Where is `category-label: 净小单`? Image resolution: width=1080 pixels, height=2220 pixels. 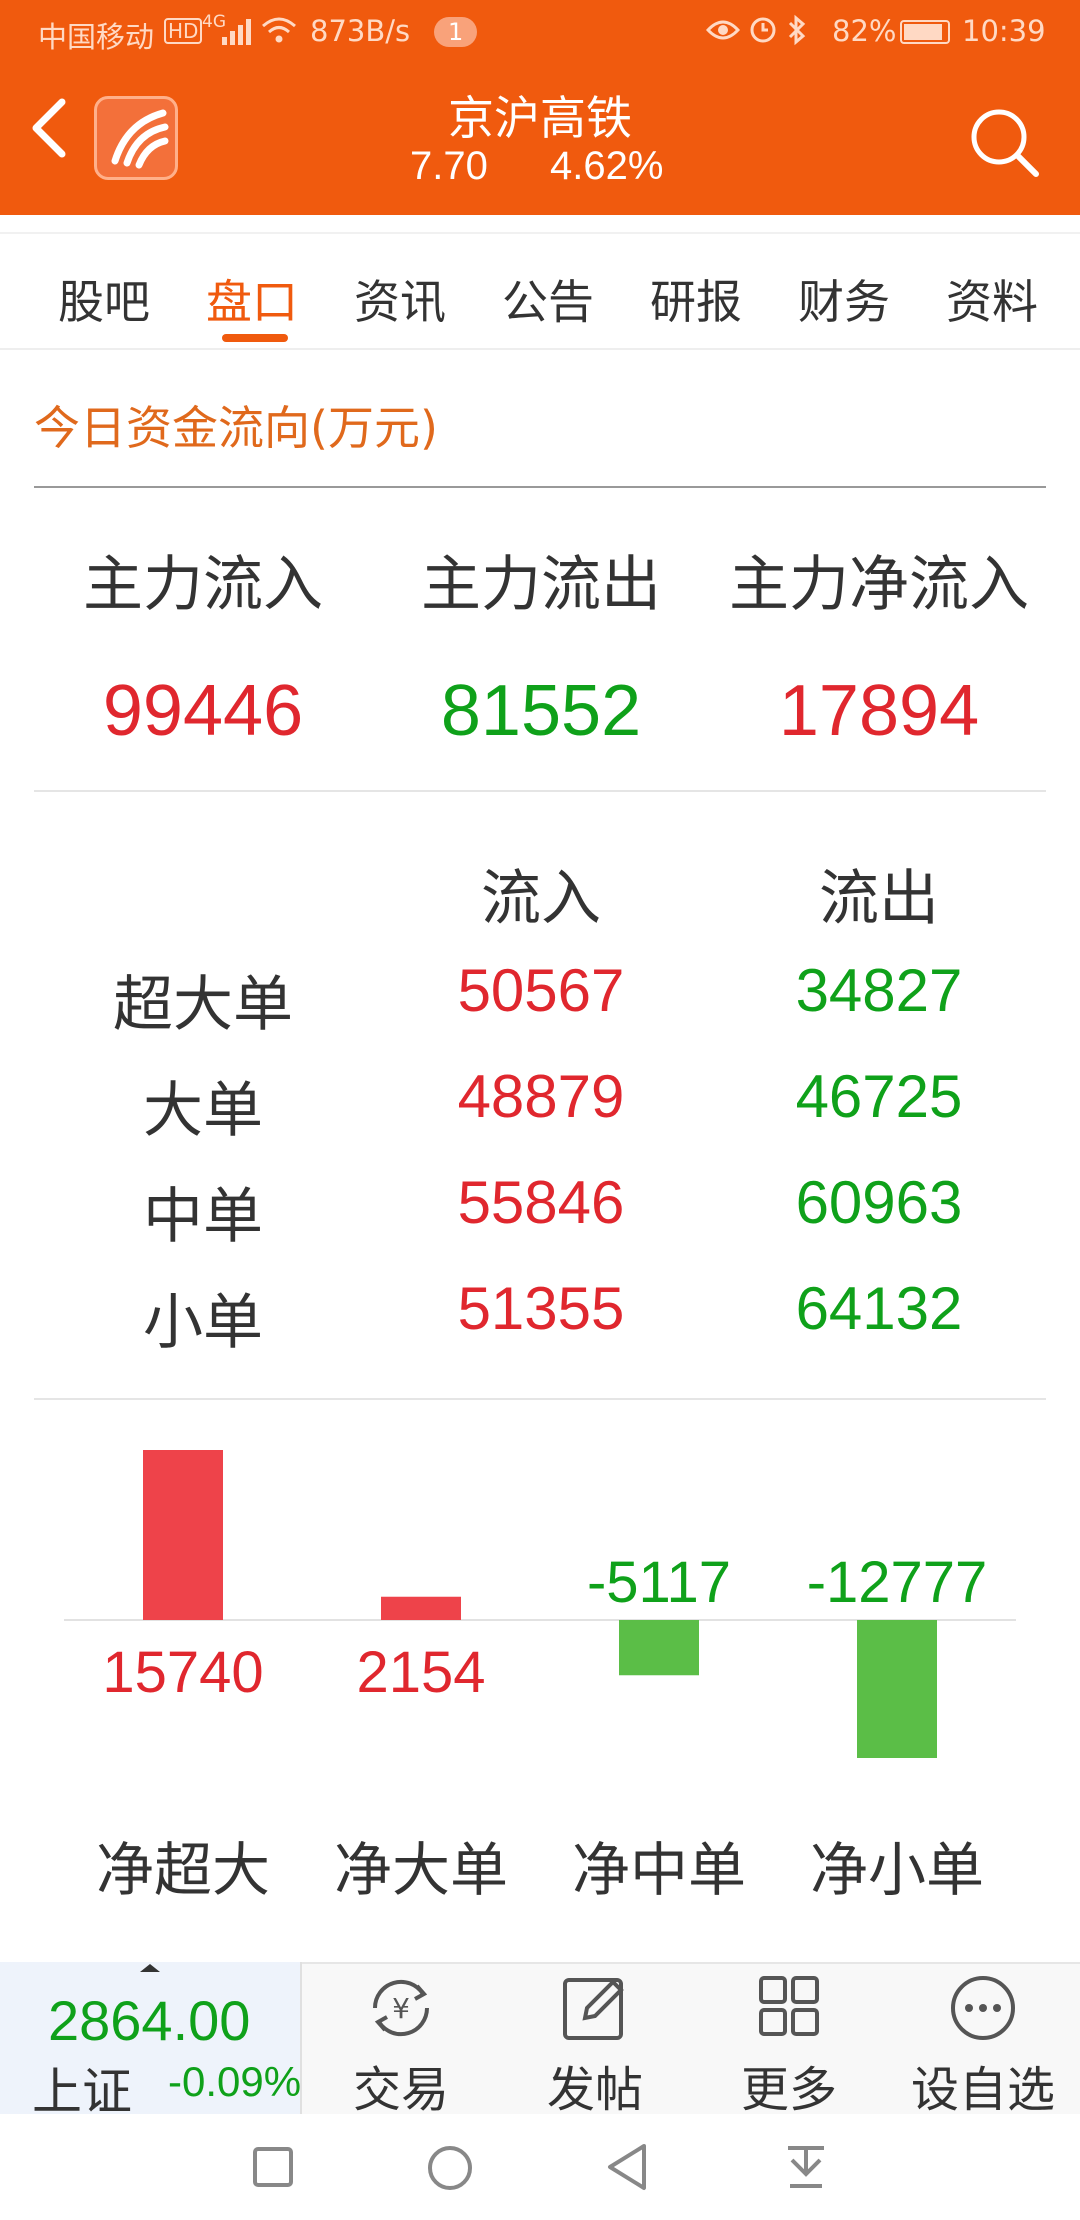 category-label: 净小单 is located at coordinates (897, 1870).